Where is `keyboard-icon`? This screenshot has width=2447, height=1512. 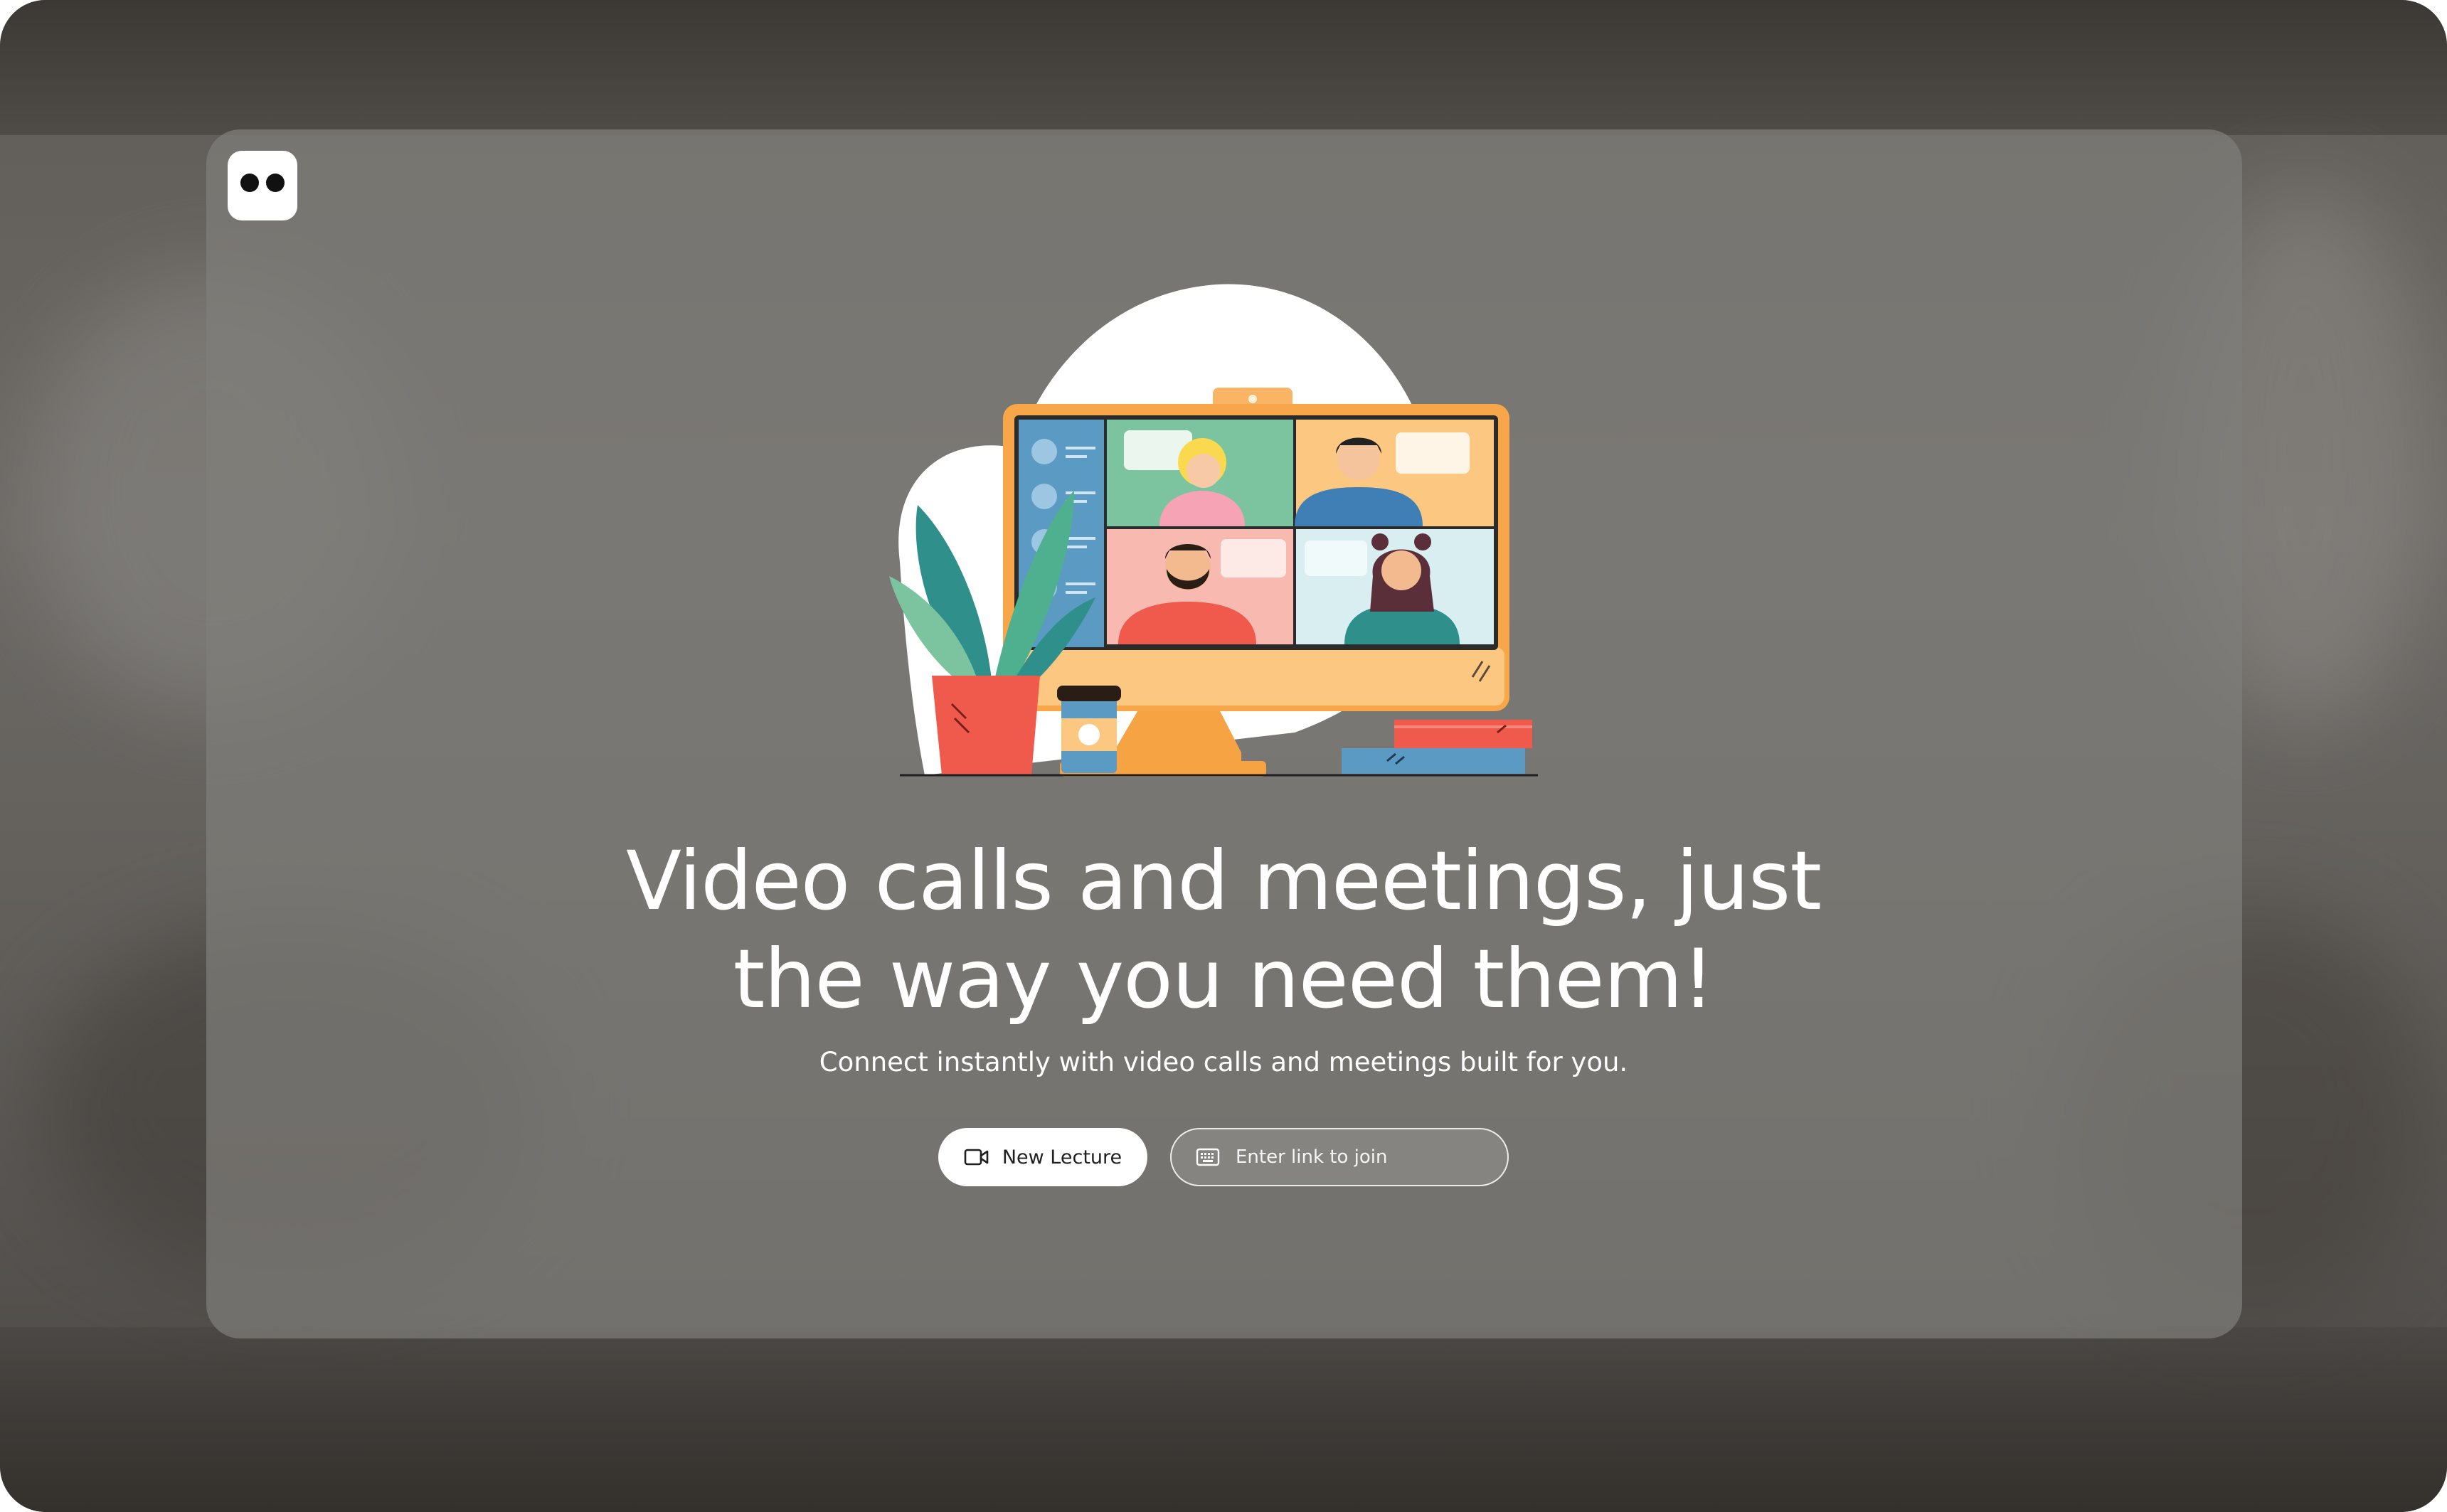 keyboard-icon is located at coordinates (1208, 1157).